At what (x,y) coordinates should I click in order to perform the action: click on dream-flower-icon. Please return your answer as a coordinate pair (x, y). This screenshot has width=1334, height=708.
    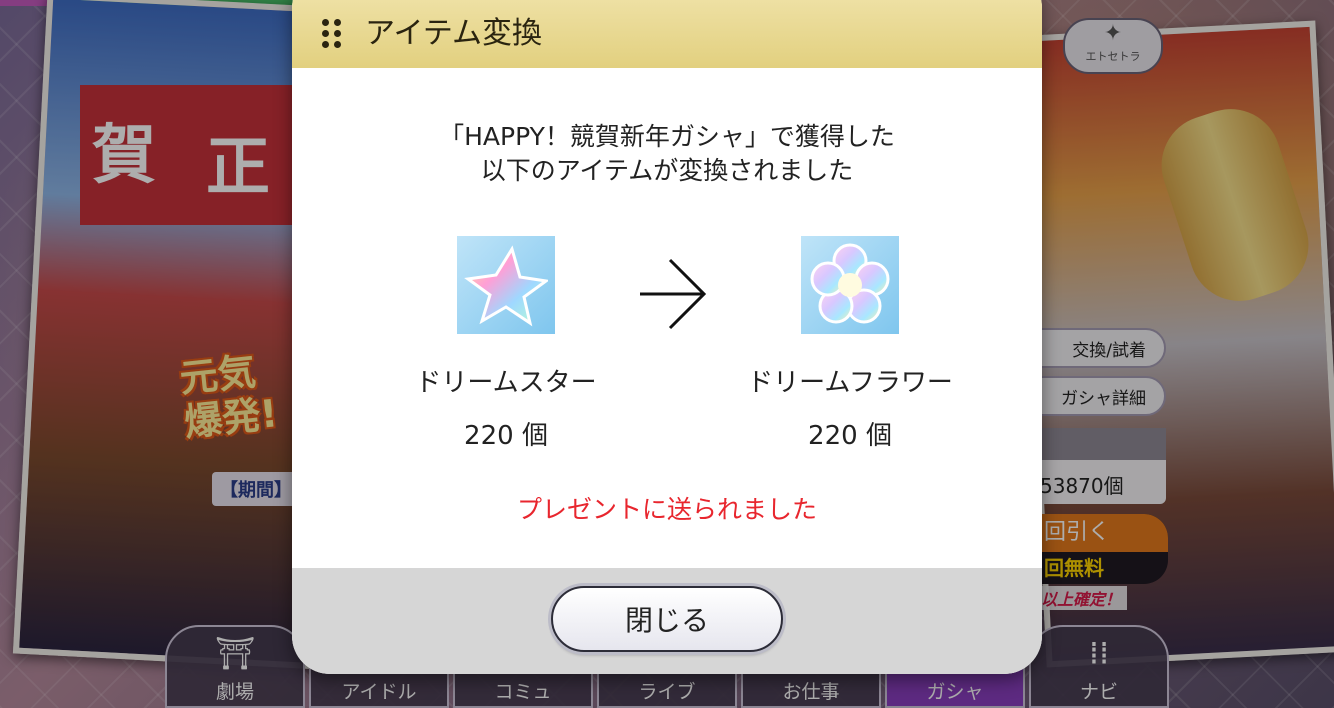
    Looking at the image, I should click on (850, 285).